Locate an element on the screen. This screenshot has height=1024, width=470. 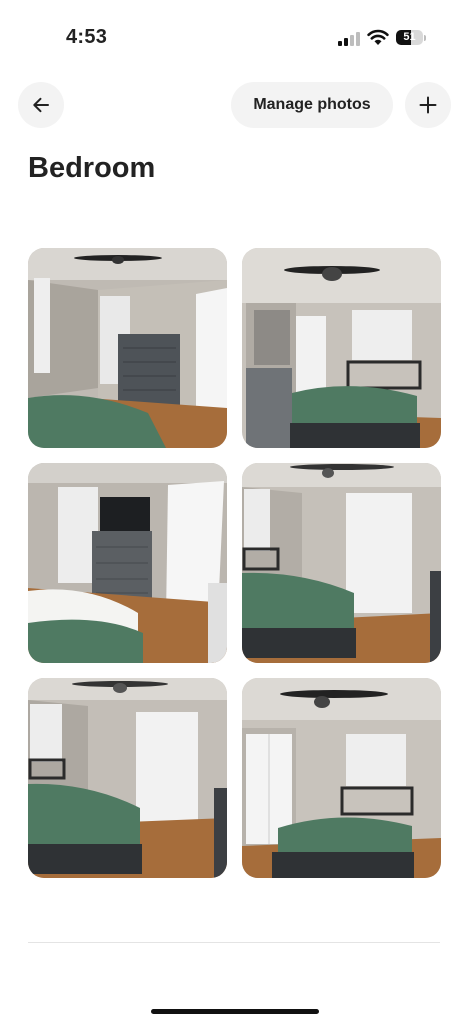
manage-photos-label: Manage photos is located at coordinates (312, 104).